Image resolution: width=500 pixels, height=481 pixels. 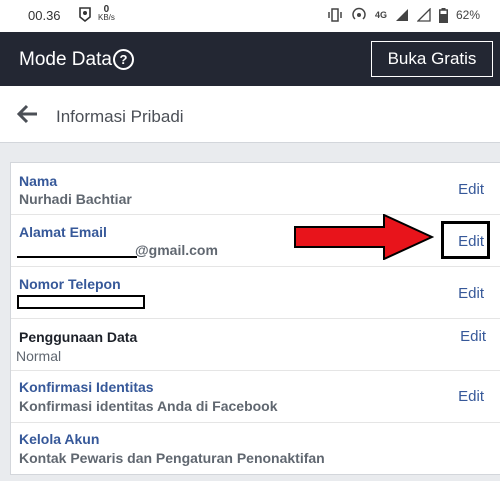 I want to click on network-speed-unit: KB/s, so click(x=106, y=17).